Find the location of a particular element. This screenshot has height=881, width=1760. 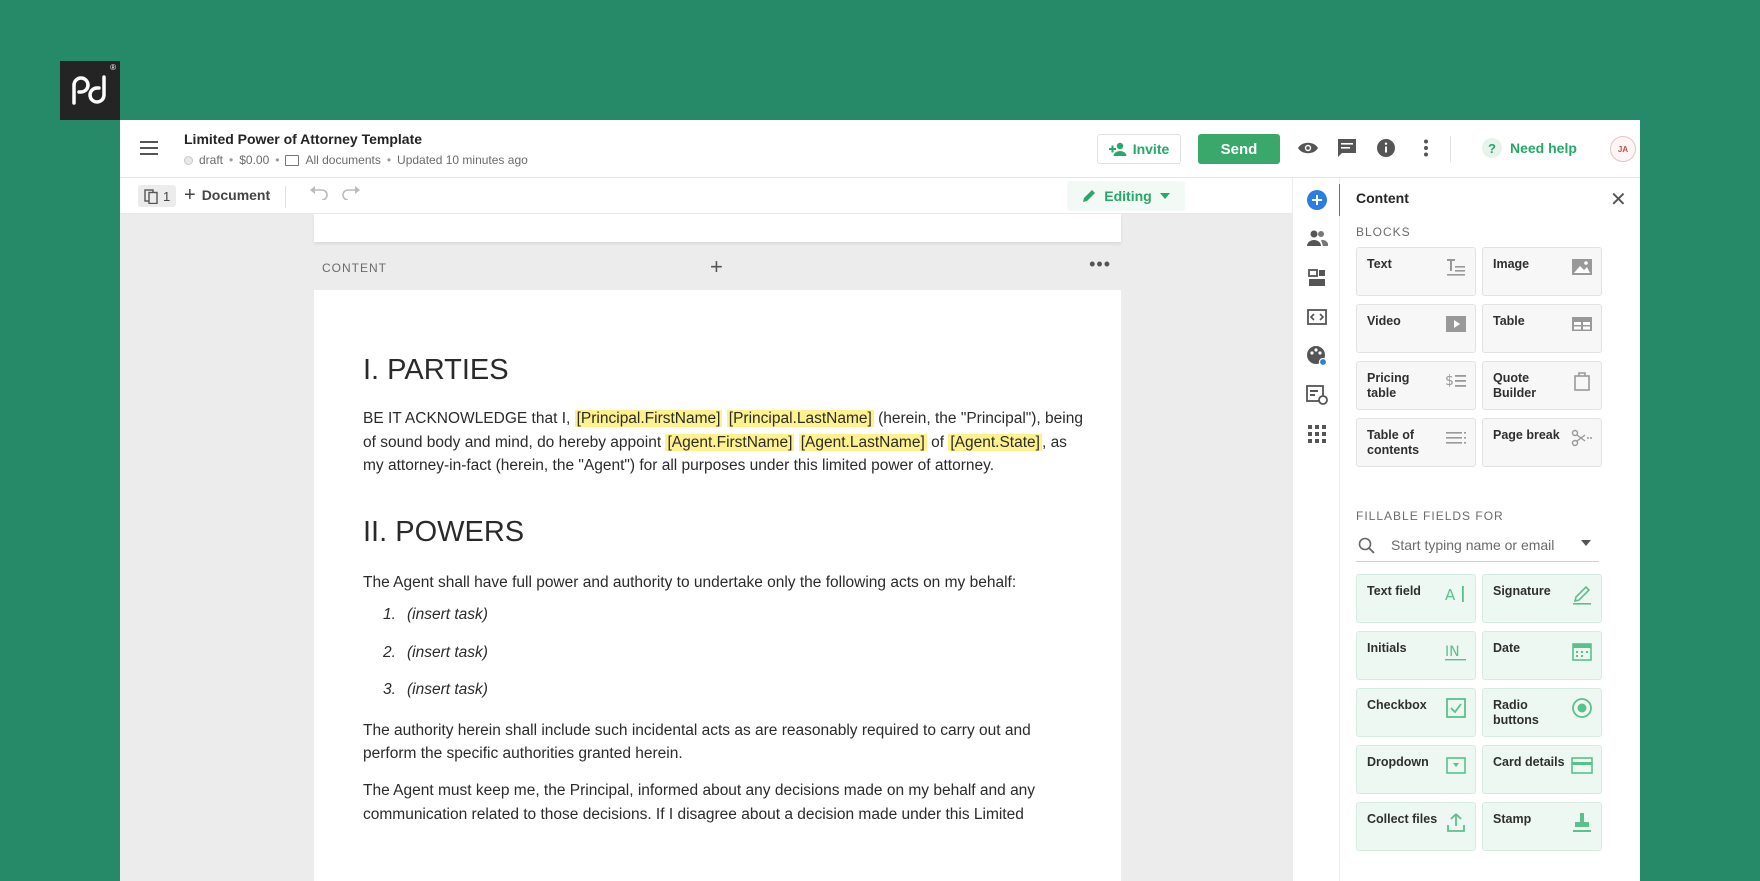

need-help-button: ? Need help is located at coordinates (1529, 148).